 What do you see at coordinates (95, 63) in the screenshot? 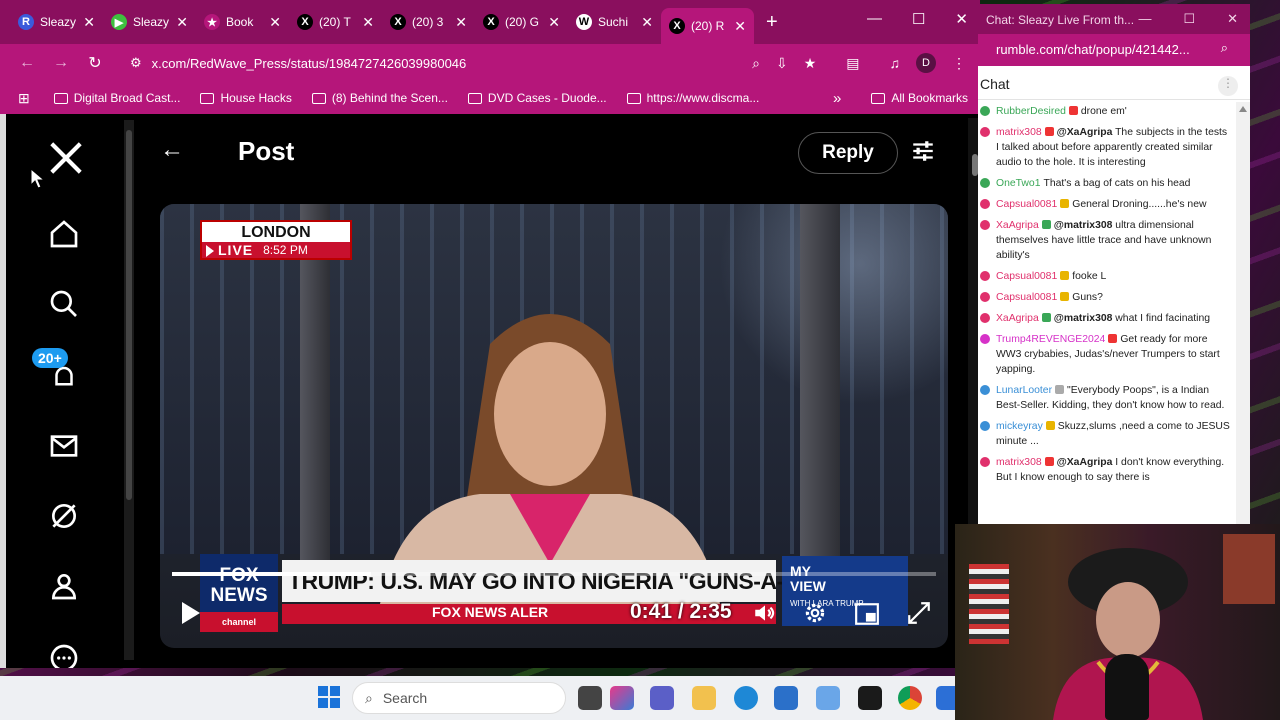
I see `reload-icon: ↻` at bounding box center [95, 63].